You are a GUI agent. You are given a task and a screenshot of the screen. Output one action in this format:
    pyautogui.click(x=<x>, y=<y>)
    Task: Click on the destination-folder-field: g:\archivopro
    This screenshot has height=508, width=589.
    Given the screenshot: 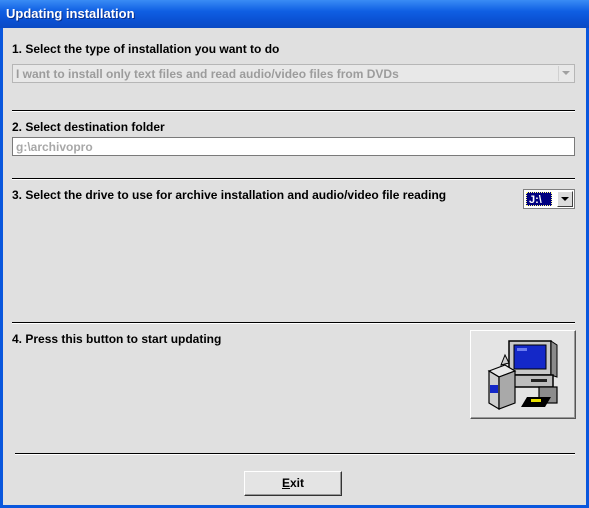 What is the action you would take?
    pyautogui.click(x=293, y=146)
    